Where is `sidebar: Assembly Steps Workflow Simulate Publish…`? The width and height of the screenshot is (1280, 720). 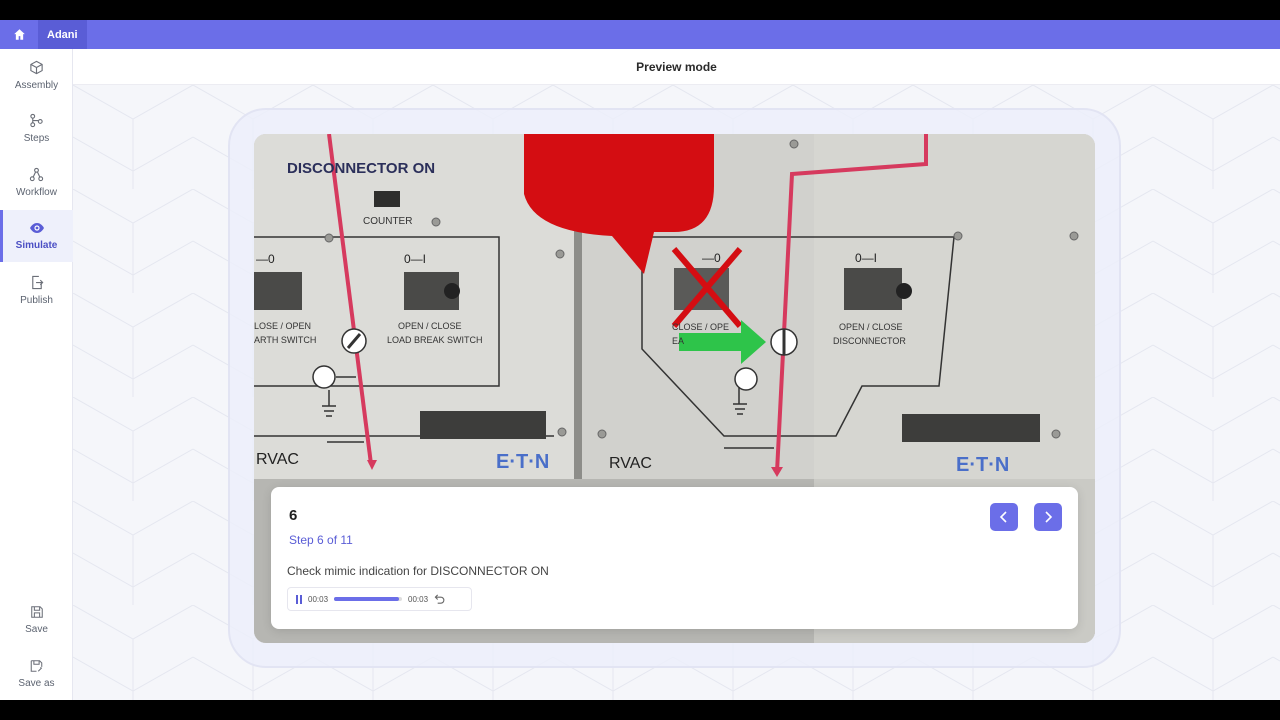
sidebar: Assembly Steps Workflow Simulate Publish… is located at coordinates (36, 374).